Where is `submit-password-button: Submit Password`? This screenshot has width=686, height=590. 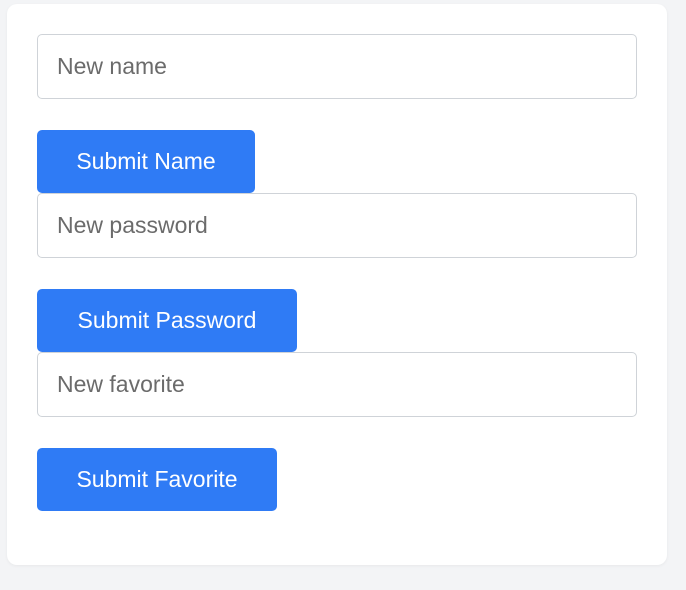 submit-password-button: Submit Password is located at coordinates (167, 320).